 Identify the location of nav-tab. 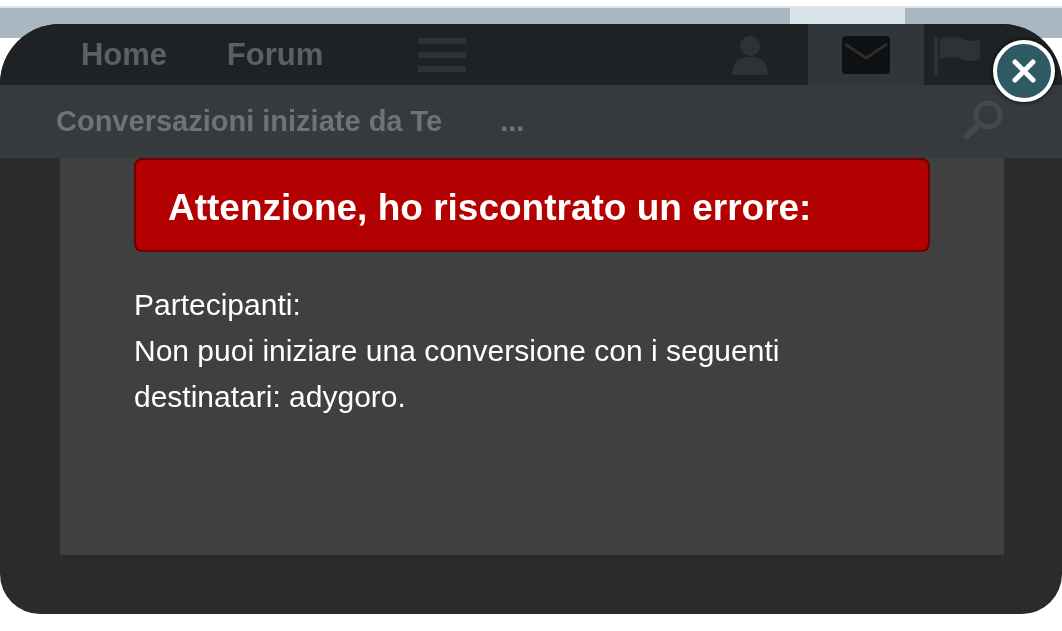
(866, 54).